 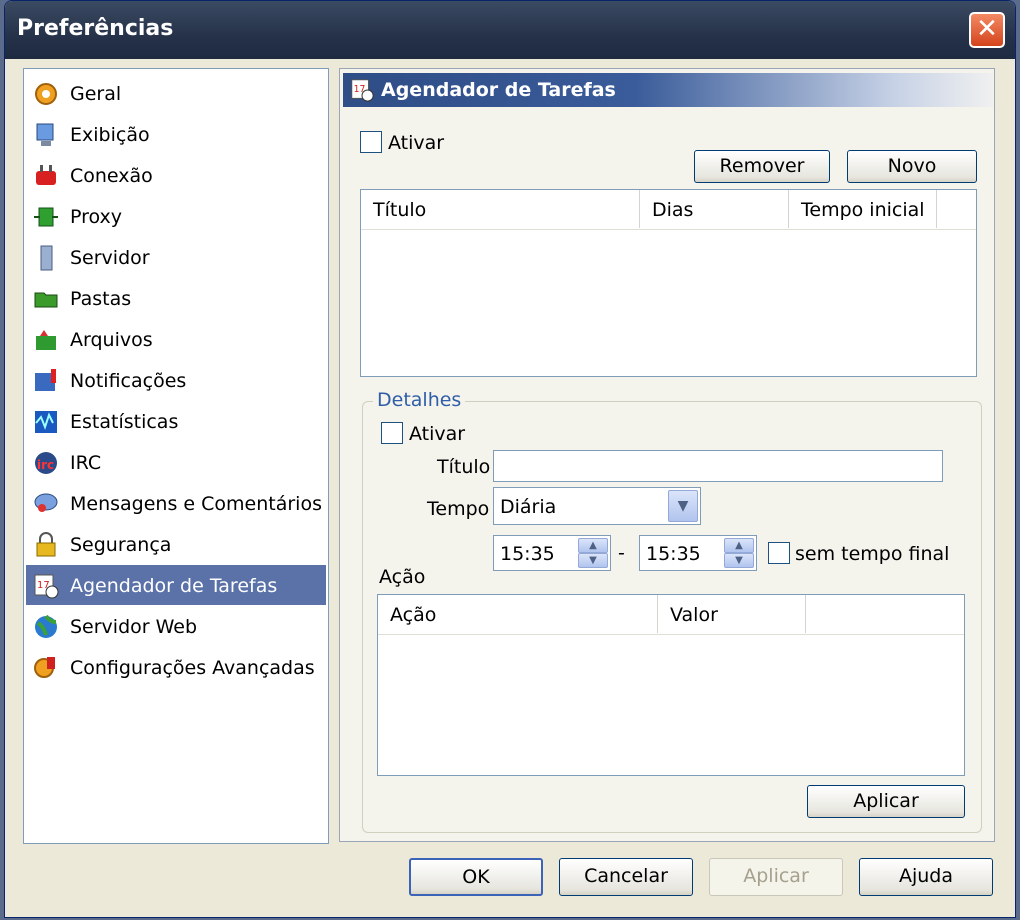 What do you see at coordinates (739, 560) in the screenshot?
I see `end-time-down-icon: ▼` at bounding box center [739, 560].